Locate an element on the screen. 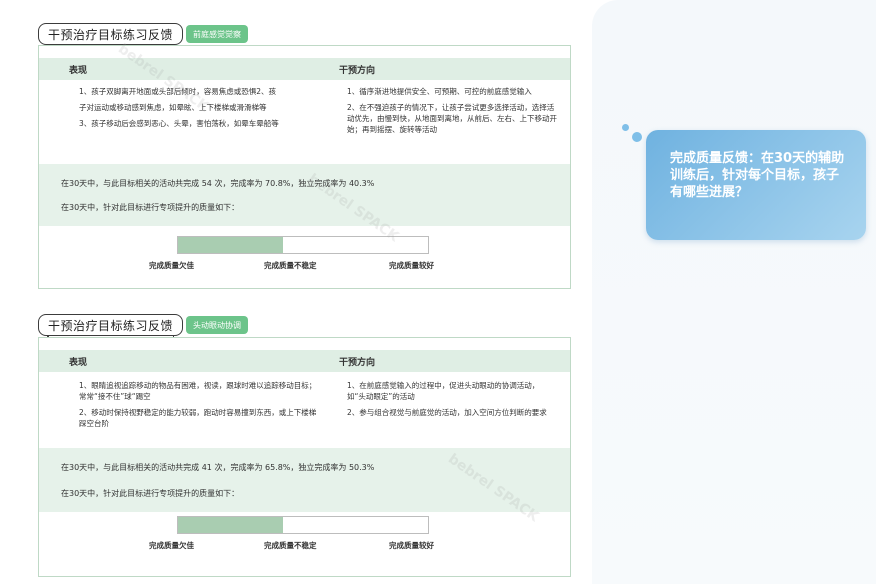 This screenshot has width=876, height=584. direction-item: 2、参与组合视觉与前庭觉的活动，加入空间方位判断的要求 is located at coordinates (447, 412).